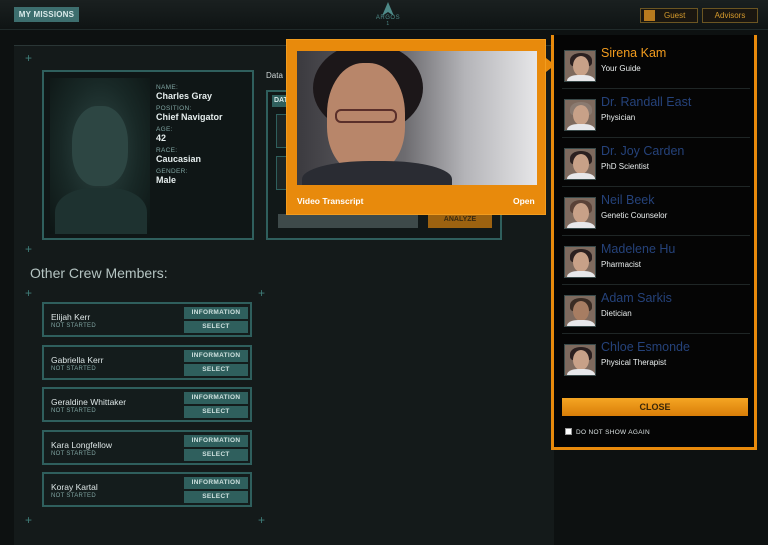 This screenshot has height=545, width=768. I want to click on top-bar: MY MISSIONS ARGOS 1 Guest Advisors, so click(384, 15).